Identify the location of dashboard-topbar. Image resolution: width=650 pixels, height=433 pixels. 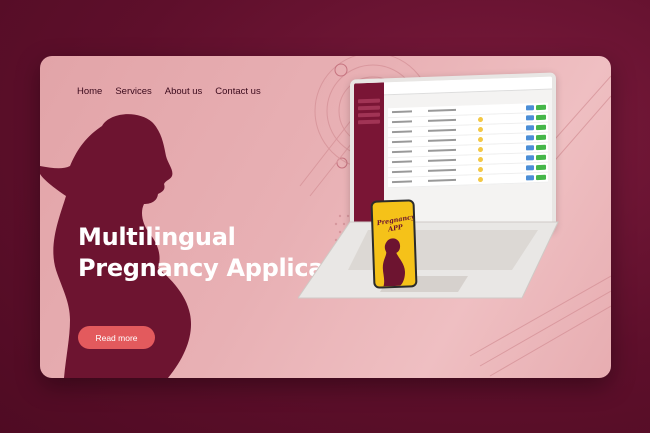
(468, 86).